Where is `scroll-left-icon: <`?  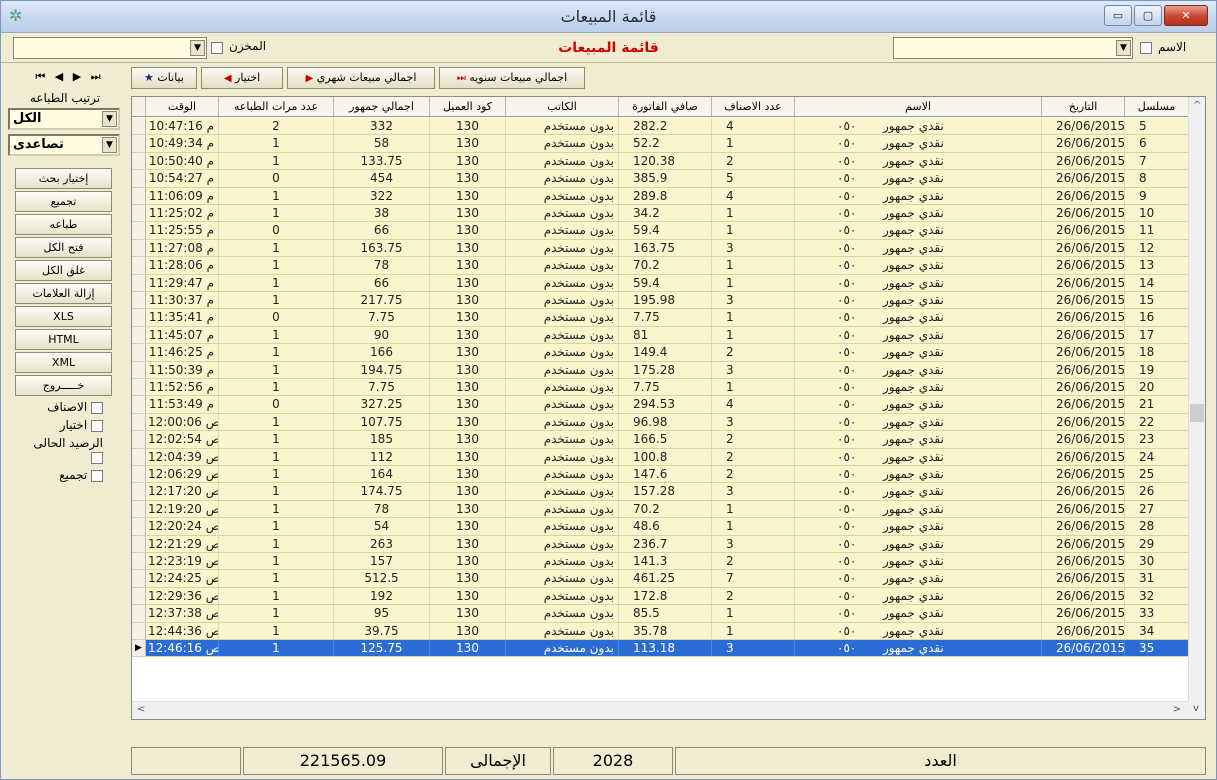 scroll-left-icon: < is located at coordinates (141, 709).